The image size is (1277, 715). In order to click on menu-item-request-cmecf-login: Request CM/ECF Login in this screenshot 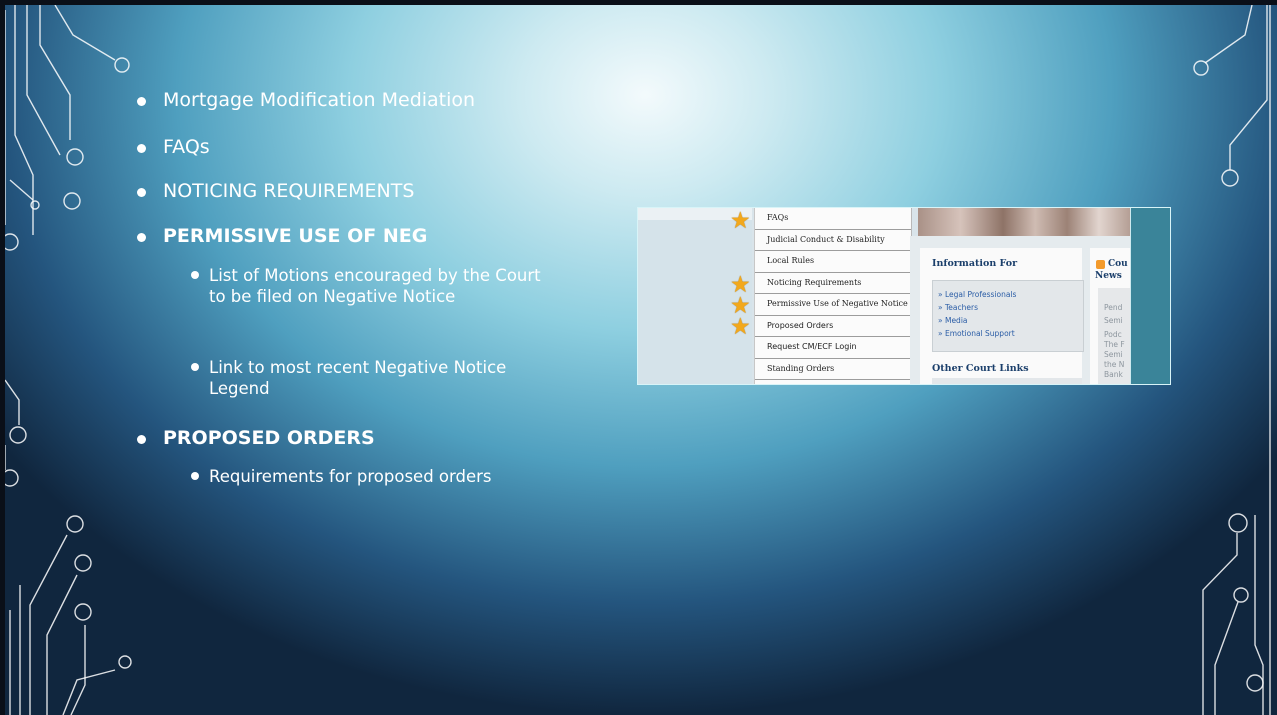, I will do `click(833, 348)`.